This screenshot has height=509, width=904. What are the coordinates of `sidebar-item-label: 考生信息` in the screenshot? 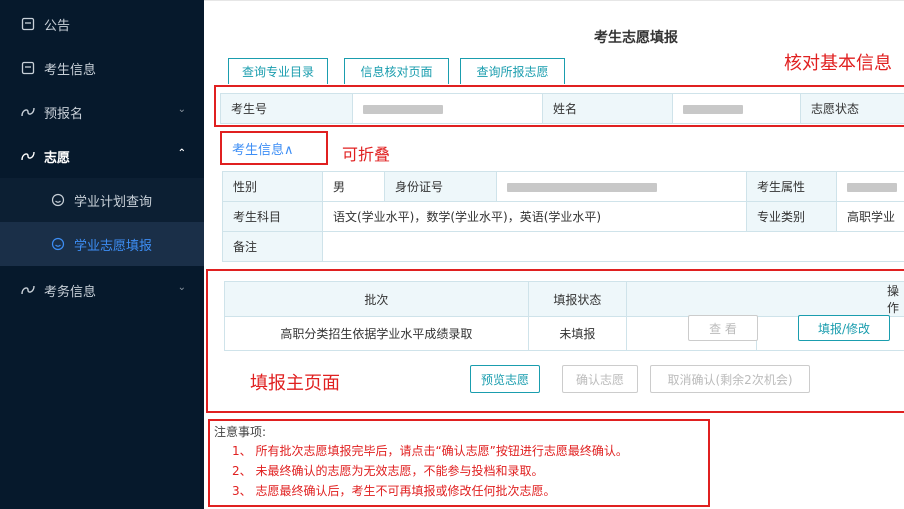 It's located at (70, 70).